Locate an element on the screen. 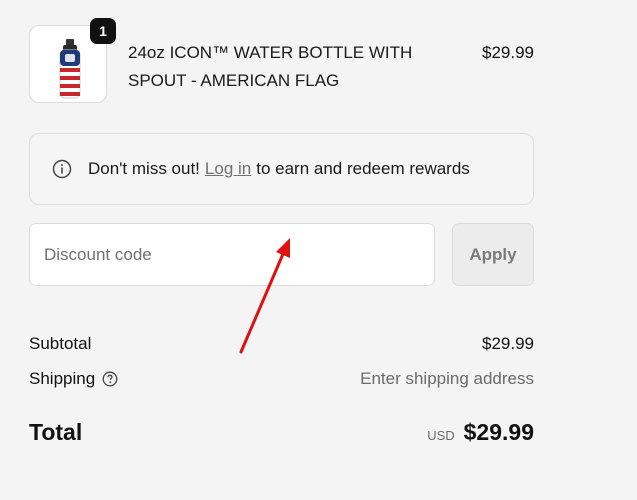  shipping-label-group: Shipping is located at coordinates (73, 379).